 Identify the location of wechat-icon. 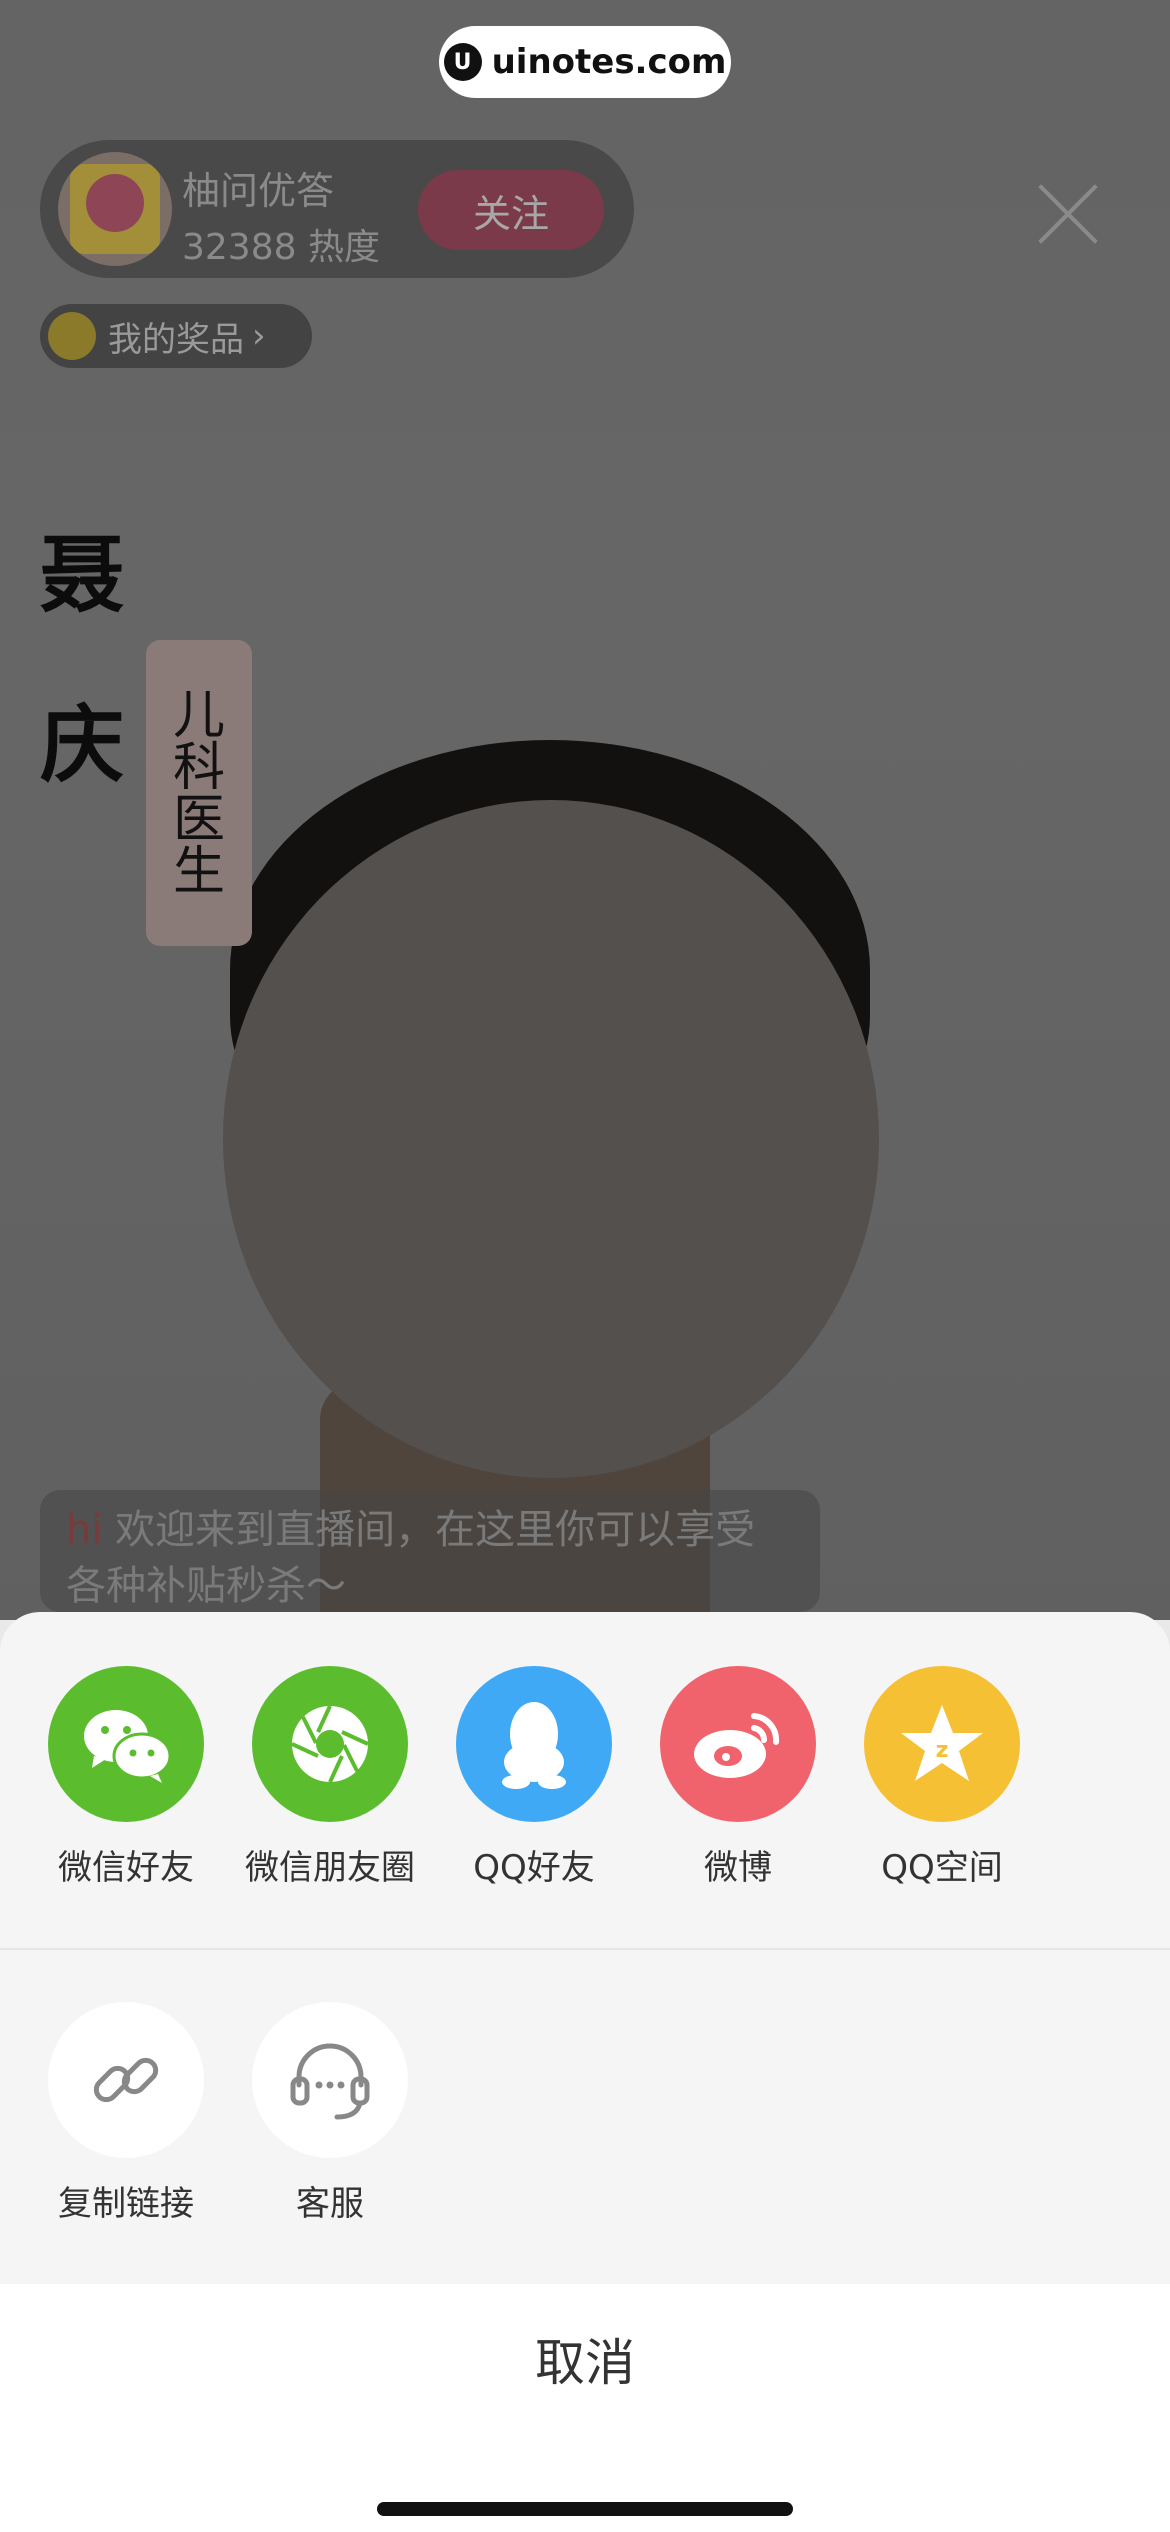
(126, 1744).